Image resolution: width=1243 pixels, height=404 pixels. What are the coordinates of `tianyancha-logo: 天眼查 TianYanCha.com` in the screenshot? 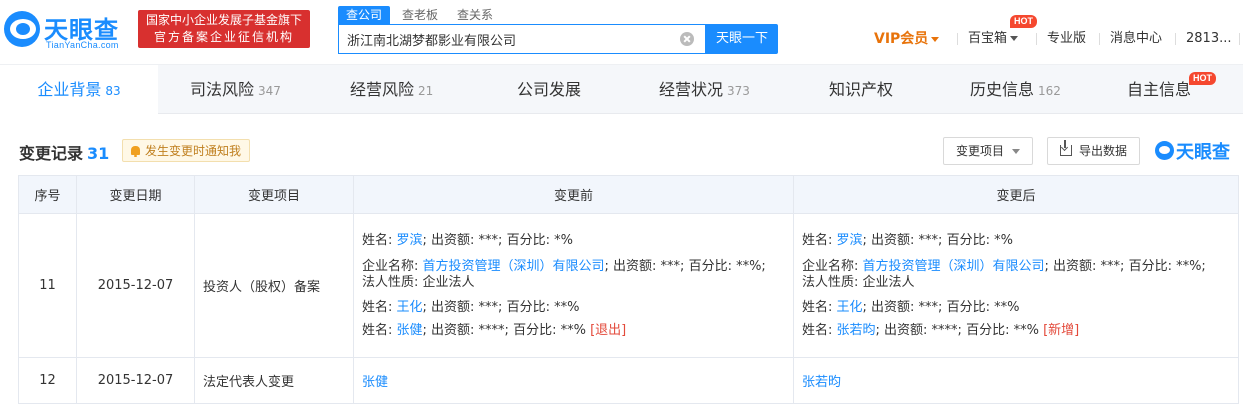 It's located at (67, 30).